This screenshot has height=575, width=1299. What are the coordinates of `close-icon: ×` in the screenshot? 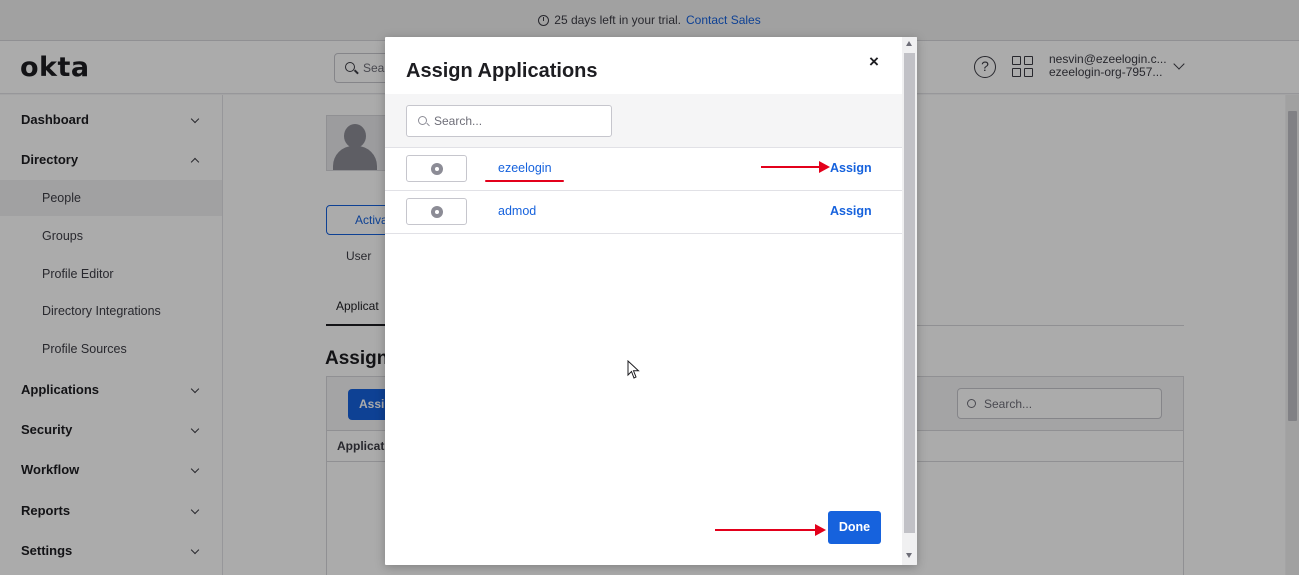 It's located at (874, 61).